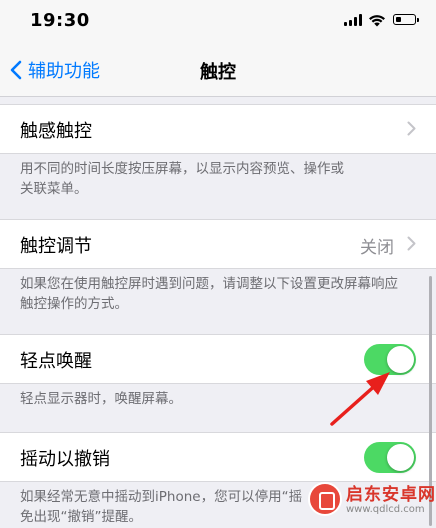 This screenshot has height=528, width=436. Describe the element at coordinates (218, 359) in the screenshot. I see `tap-to-wake-cell: 轻点唤醒` at that location.